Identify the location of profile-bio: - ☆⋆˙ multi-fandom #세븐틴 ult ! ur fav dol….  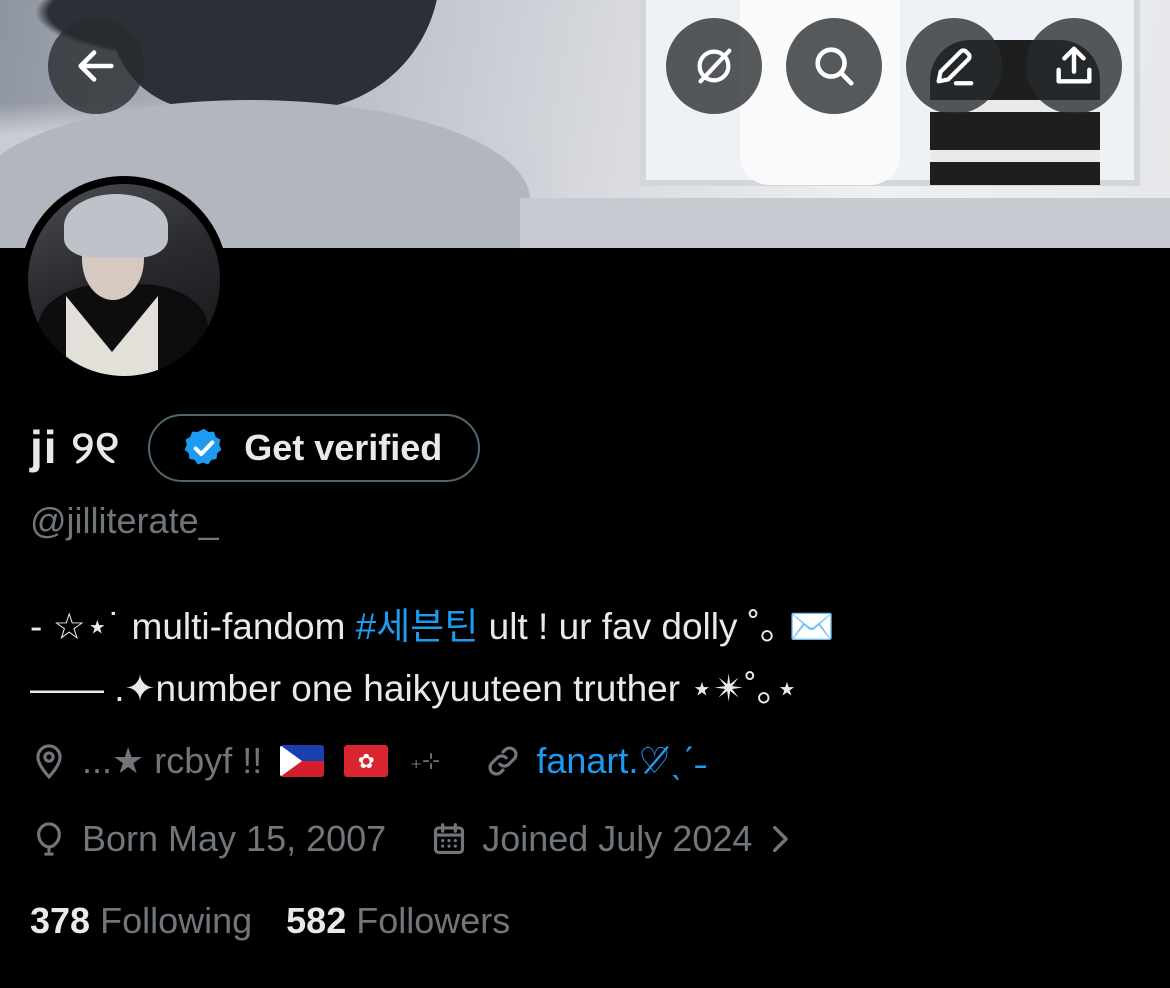
(590, 658).